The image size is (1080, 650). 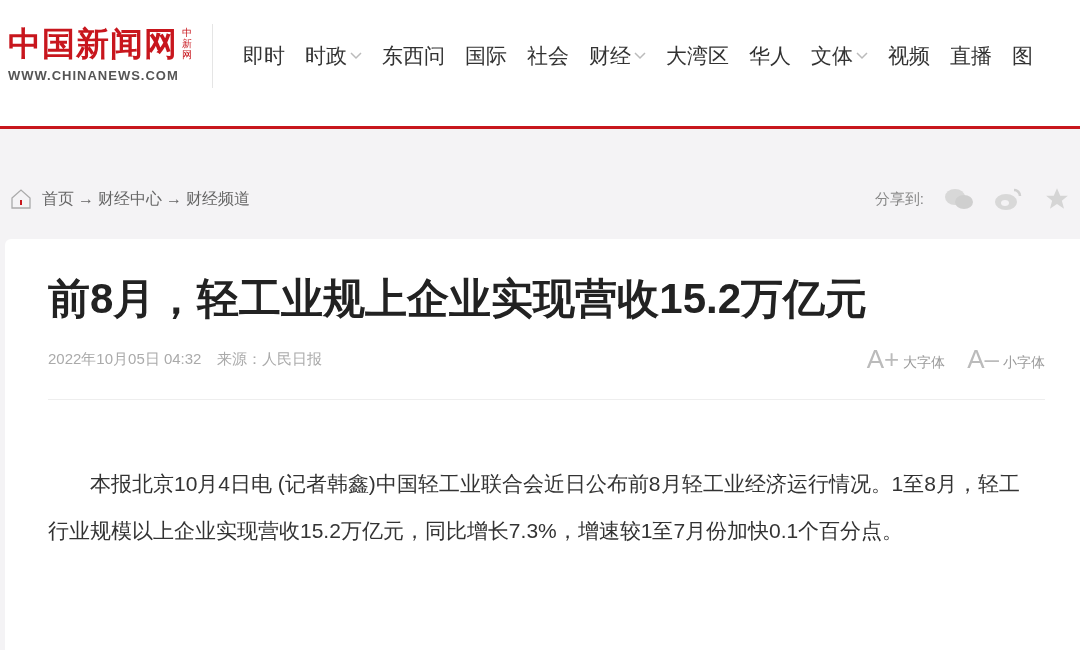 What do you see at coordinates (187, 43) in the screenshot?
I see `logo-vertical-text: 中新网` at bounding box center [187, 43].